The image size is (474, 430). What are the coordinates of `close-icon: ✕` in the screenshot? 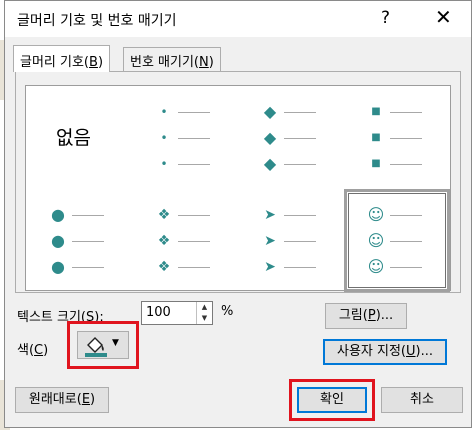 It's located at (443, 17).